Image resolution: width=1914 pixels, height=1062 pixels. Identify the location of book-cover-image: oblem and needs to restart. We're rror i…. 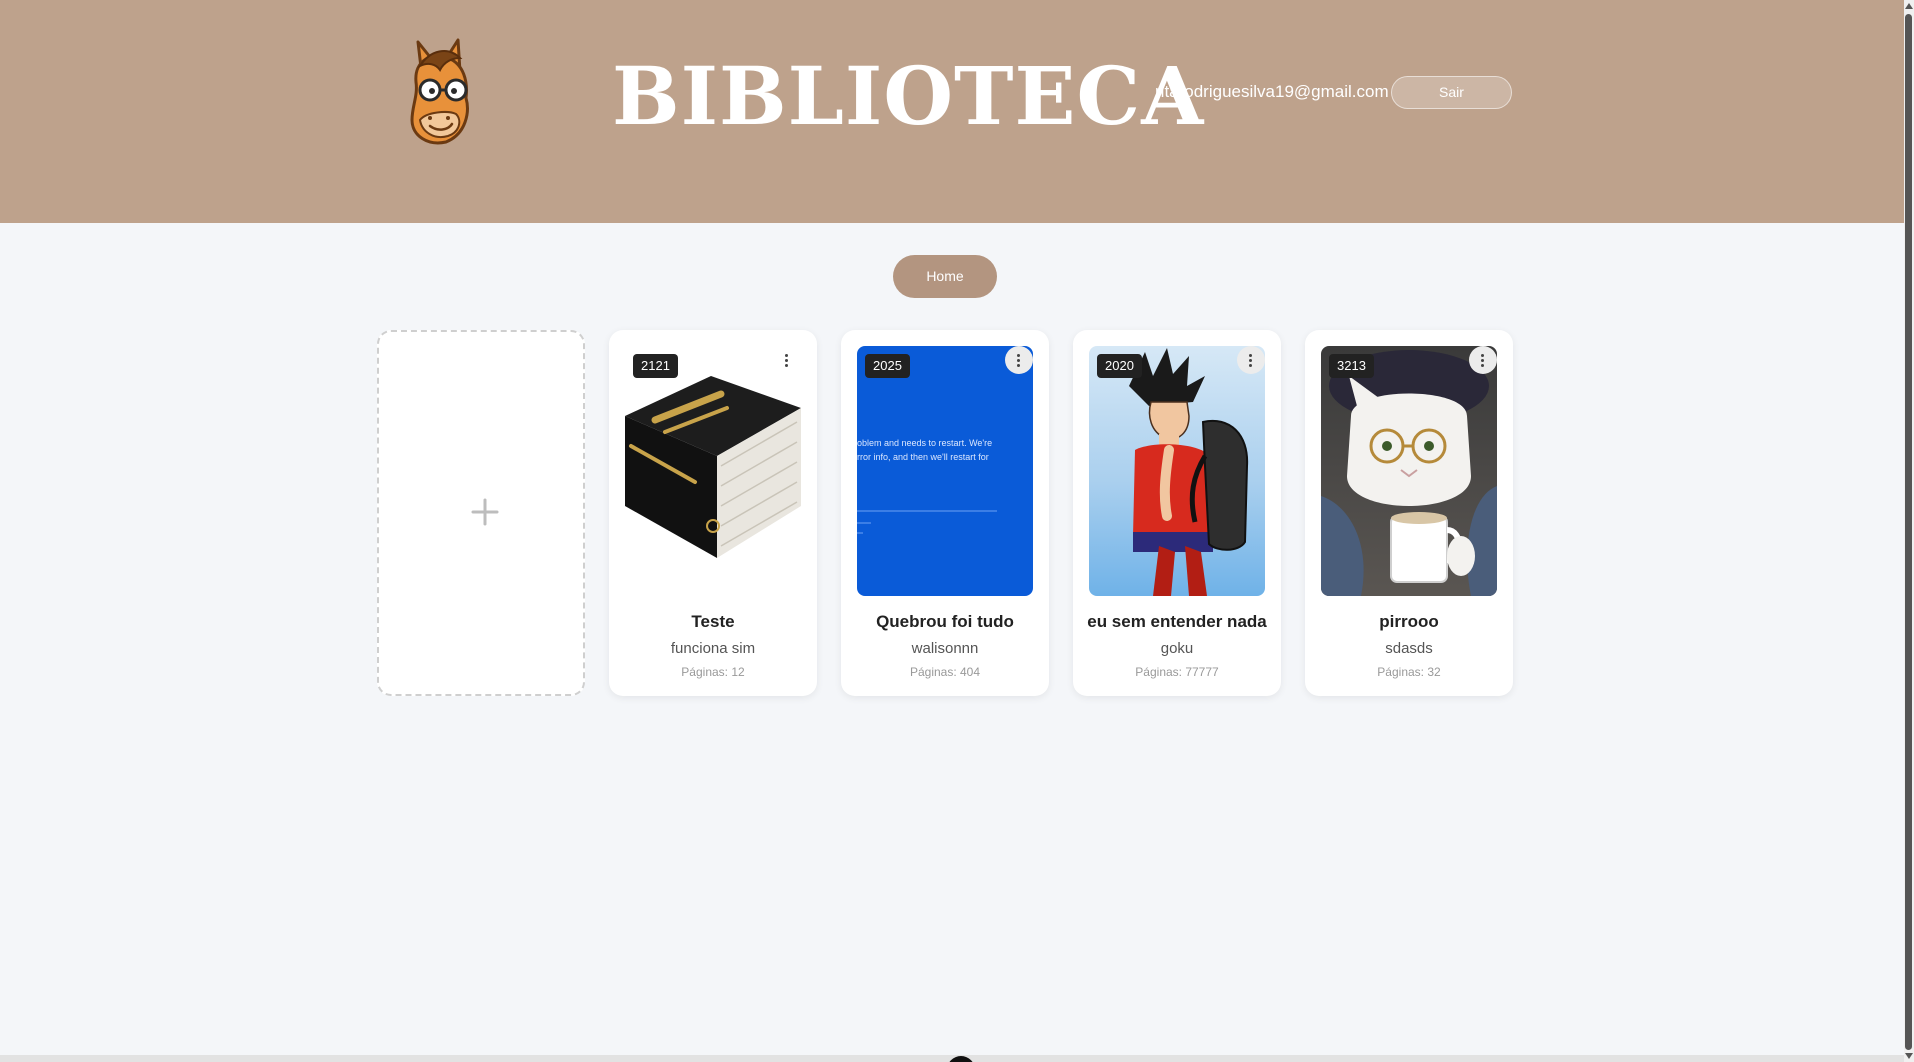
(945, 471).